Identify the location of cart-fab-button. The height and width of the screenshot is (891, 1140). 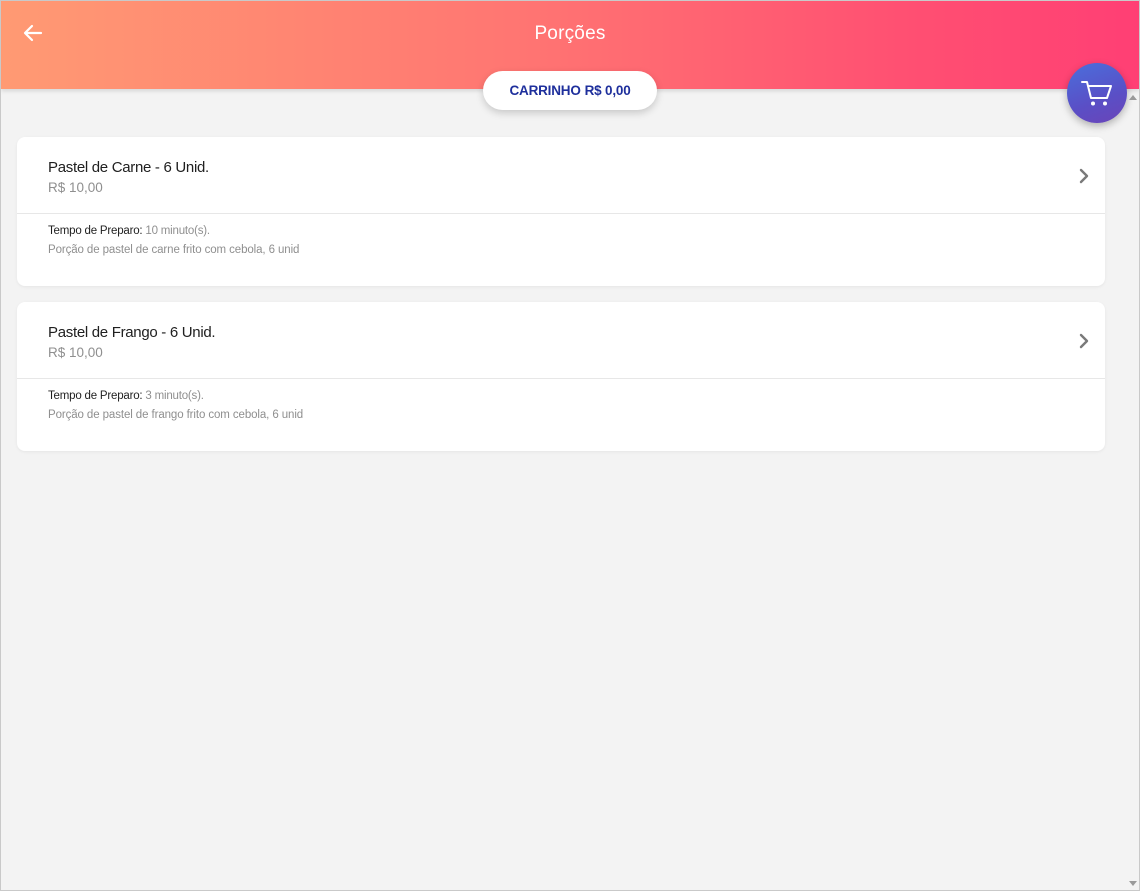
(1097, 93).